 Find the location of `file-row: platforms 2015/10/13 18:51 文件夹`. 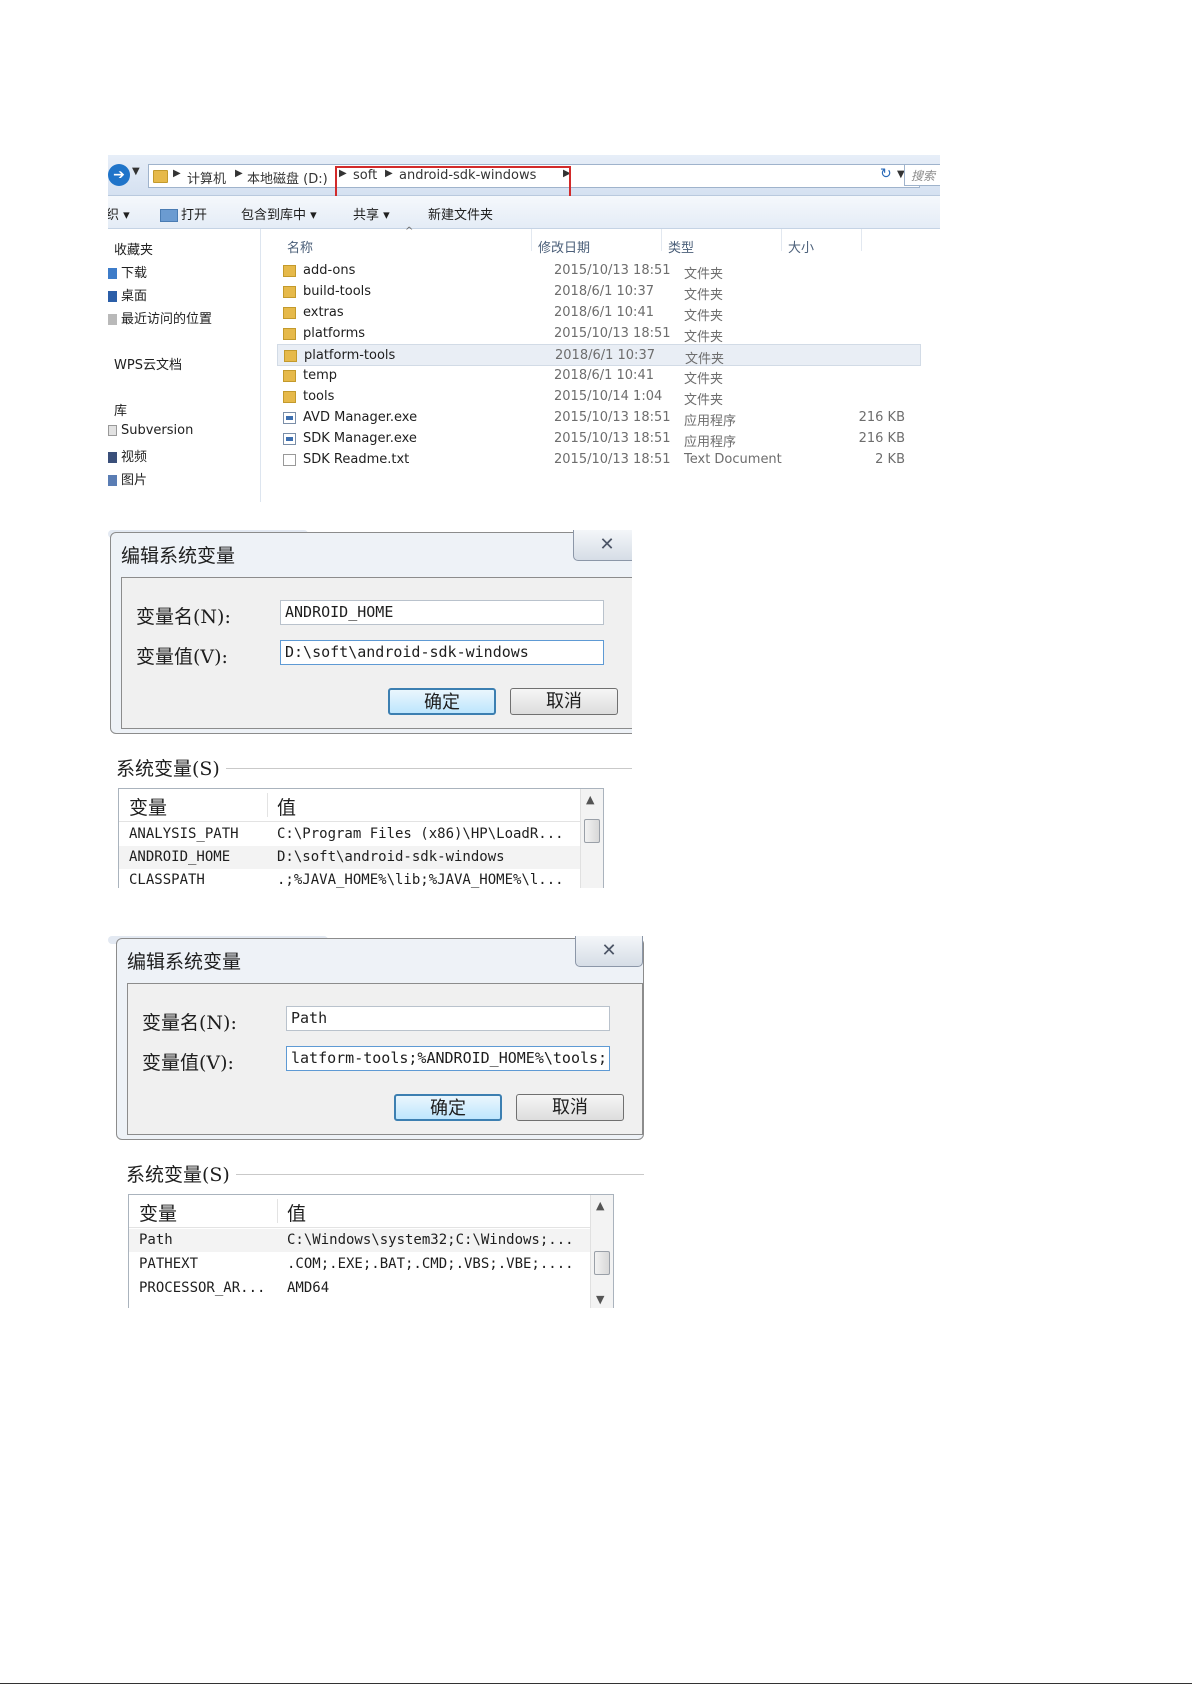

file-row: platforms 2015/10/13 18:51 文件夹 is located at coordinates (599, 334).